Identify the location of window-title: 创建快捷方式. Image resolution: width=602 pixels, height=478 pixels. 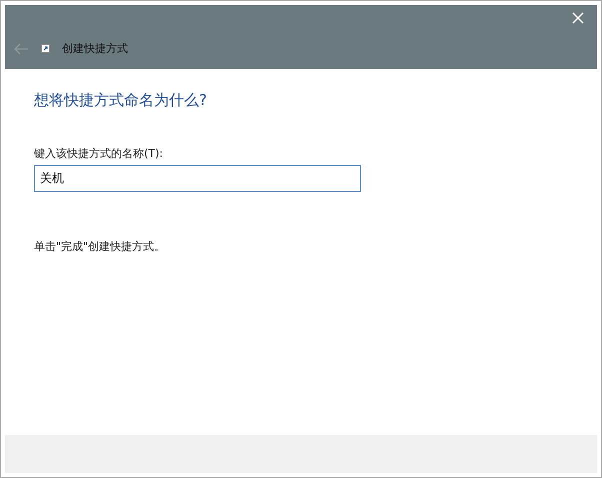
(95, 48).